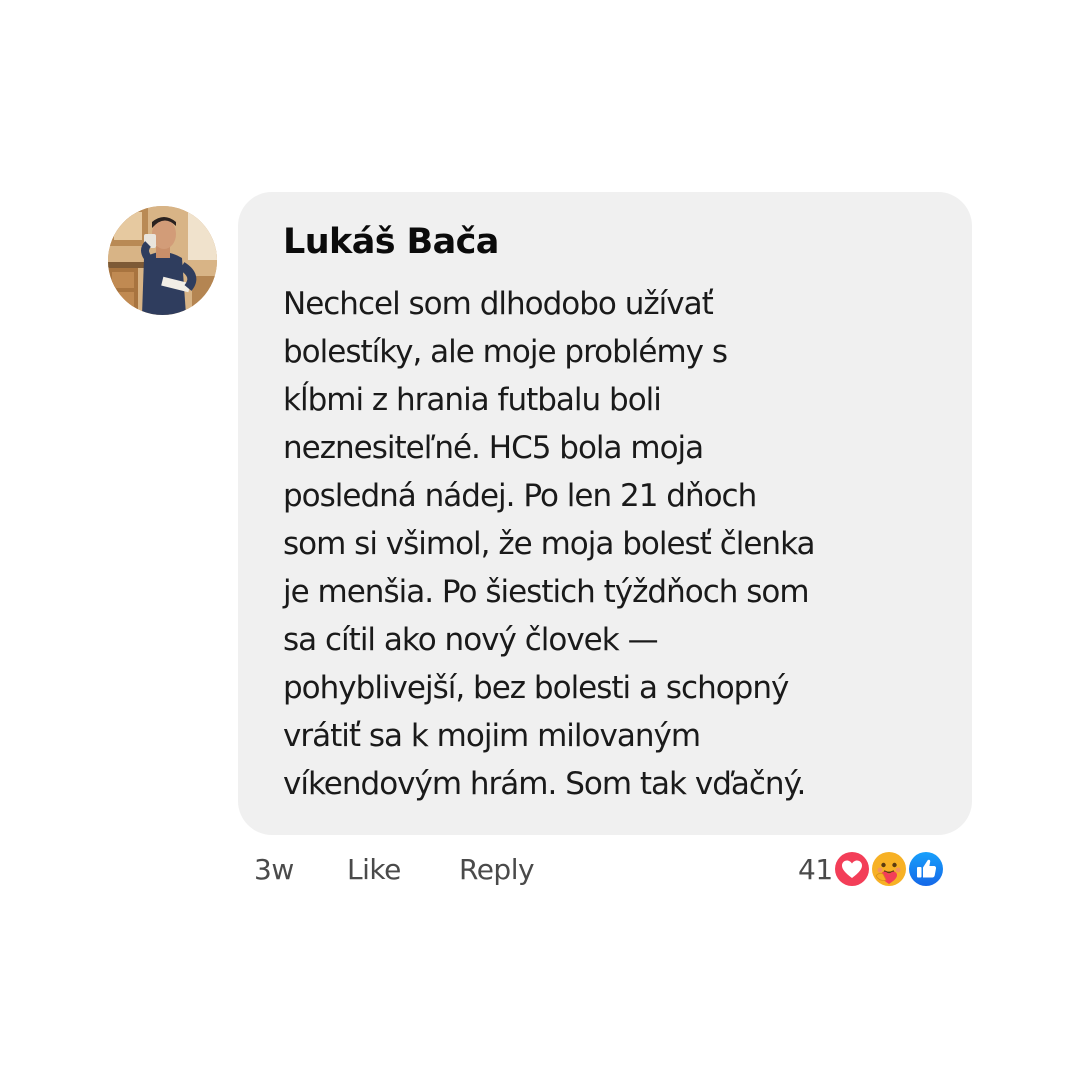 This screenshot has height=1080, width=1080. I want to click on reply-button: Reply, so click(497, 870).